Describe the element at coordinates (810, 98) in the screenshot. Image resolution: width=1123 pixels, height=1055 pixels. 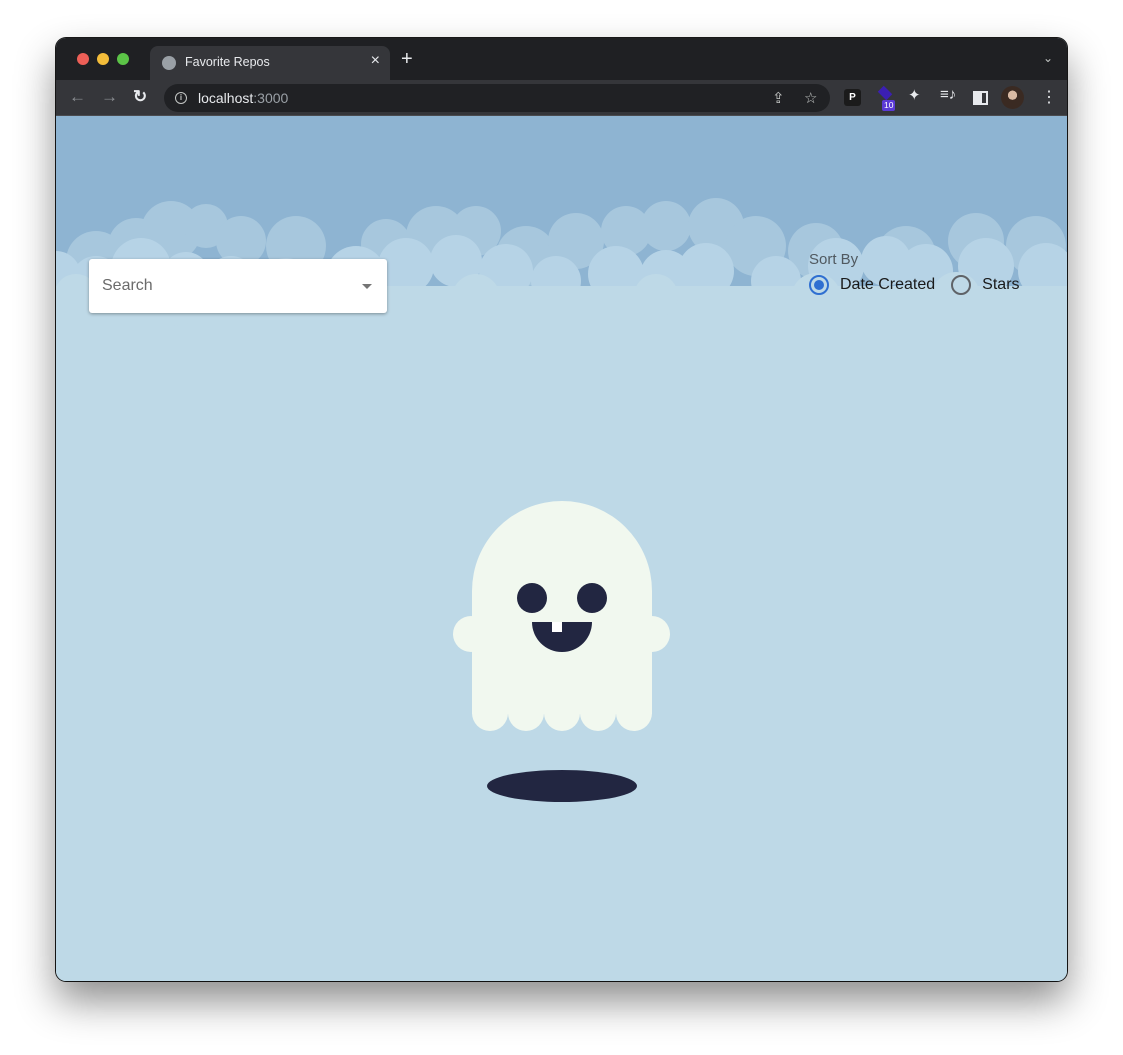
I see `bookmark-star-icon: ☆` at that location.